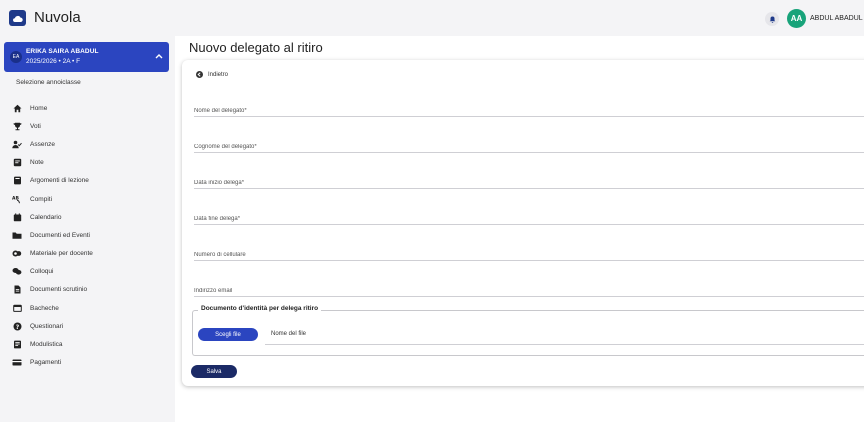 The height and width of the screenshot is (422, 864). What do you see at coordinates (52, 126) in the screenshot?
I see `sidebar-item-voti: Voti` at bounding box center [52, 126].